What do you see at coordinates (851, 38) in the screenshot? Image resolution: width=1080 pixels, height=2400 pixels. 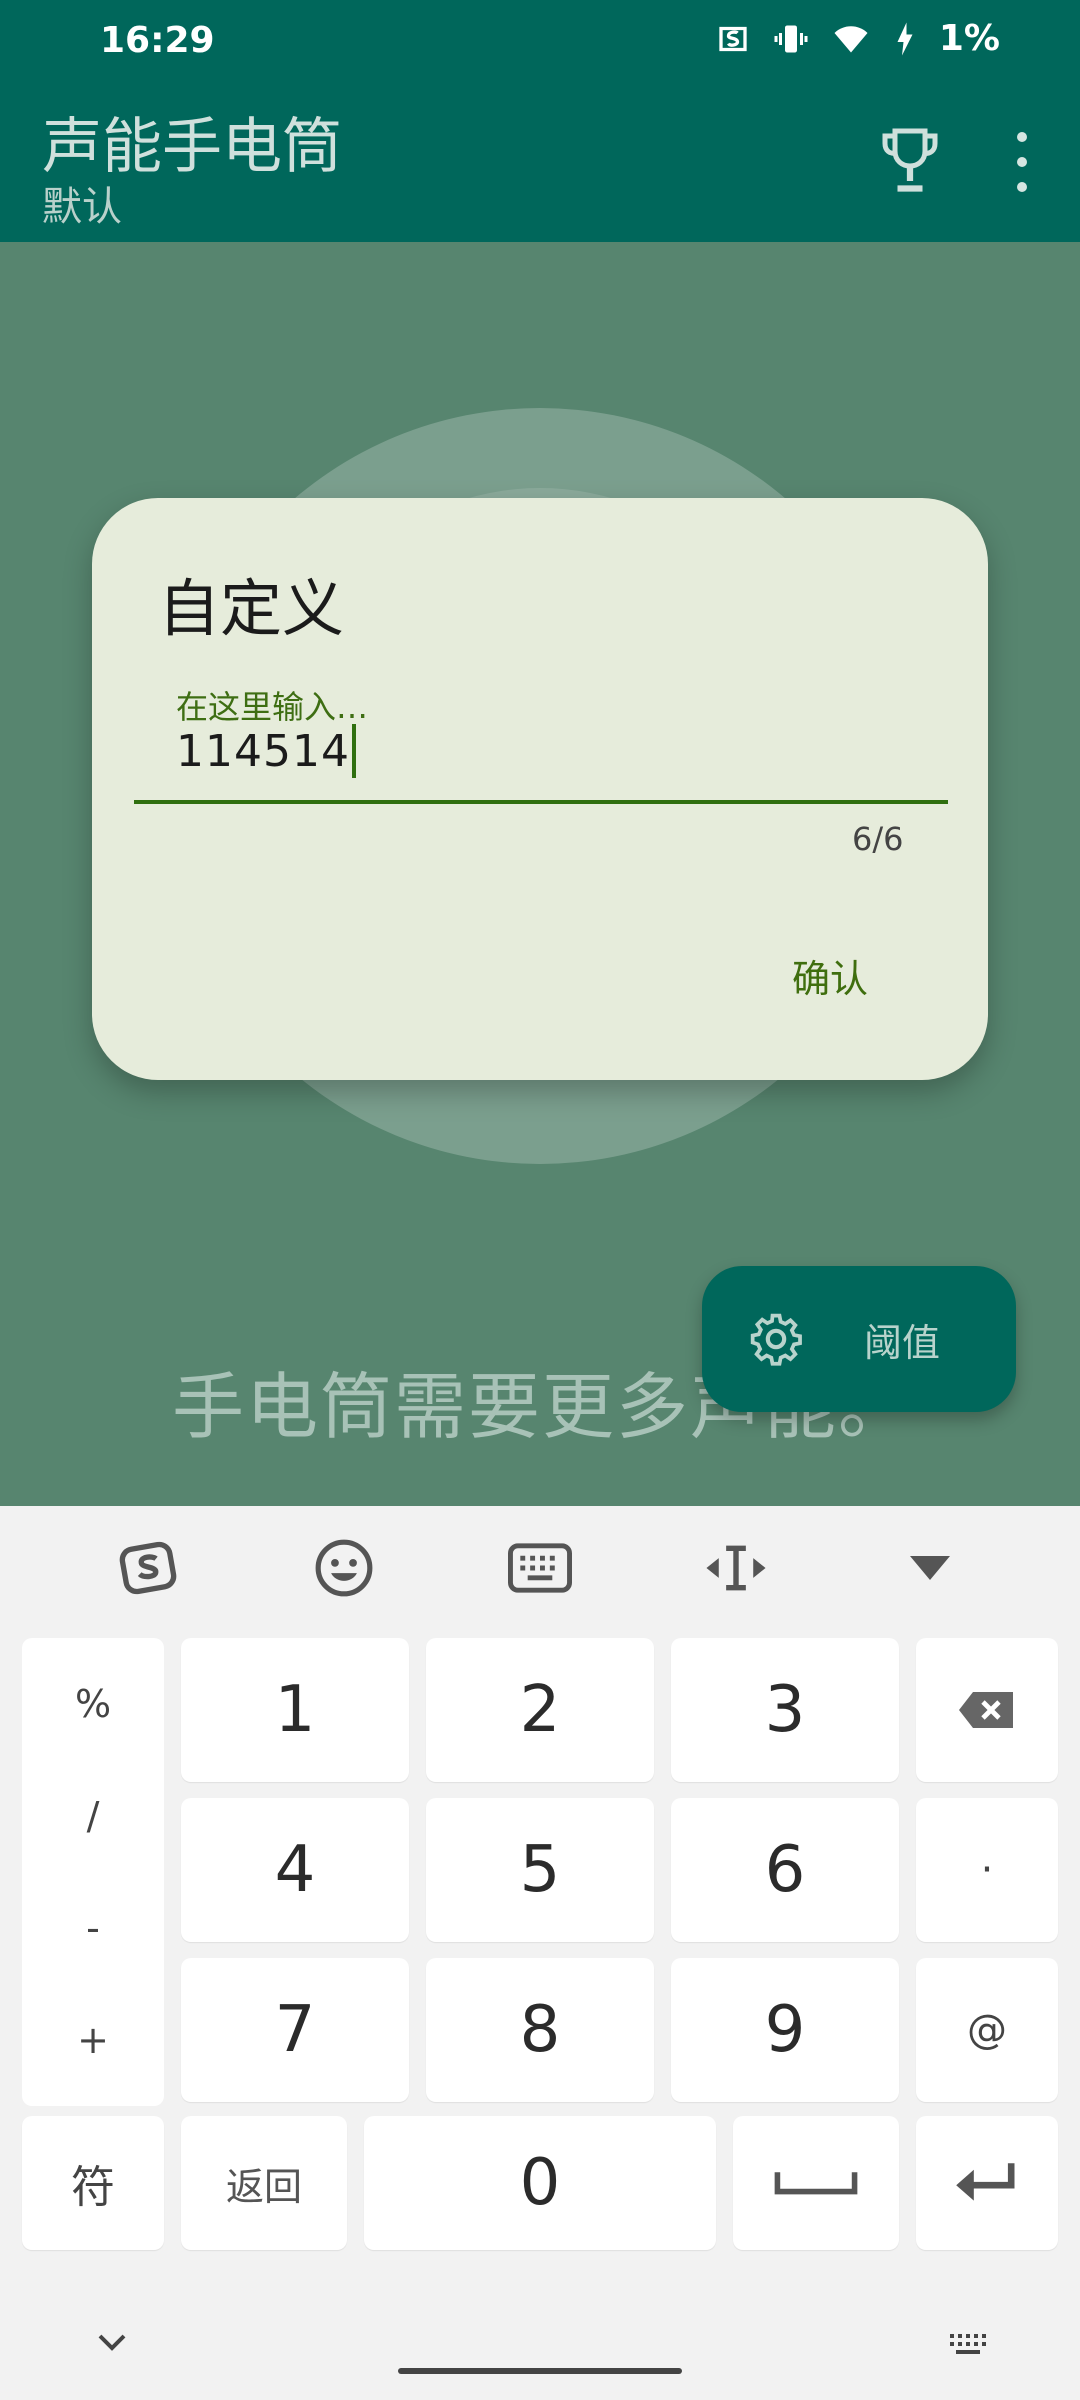 I see `wifi-icon` at bounding box center [851, 38].